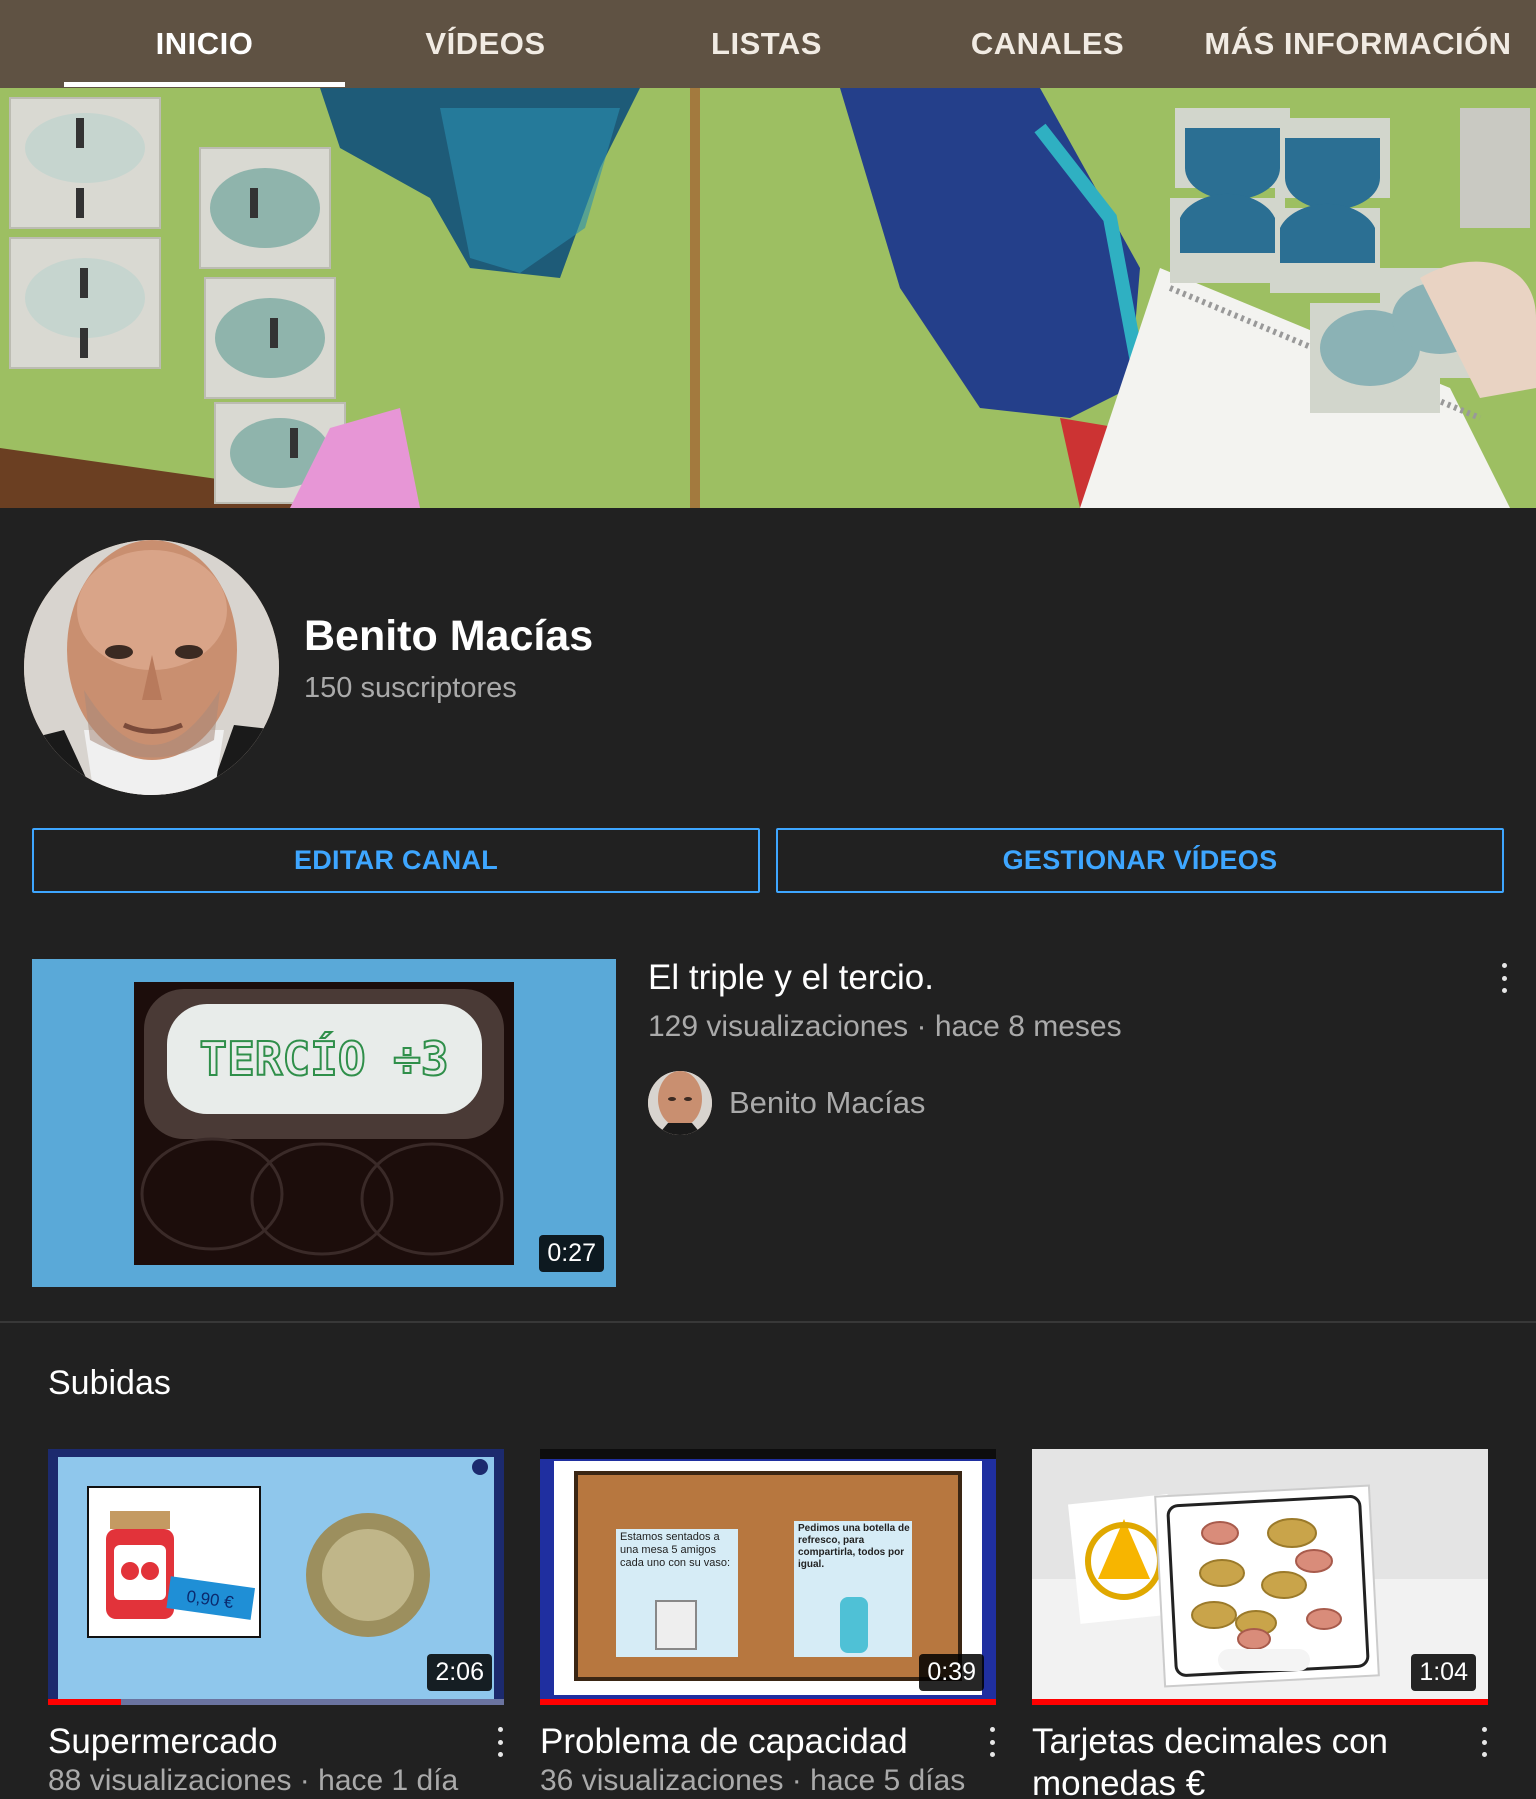 Image resolution: width=1536 pixels, height=1799 pixels. I want to click on subscriber-count: 150 suscriptores, so click(410, 688).